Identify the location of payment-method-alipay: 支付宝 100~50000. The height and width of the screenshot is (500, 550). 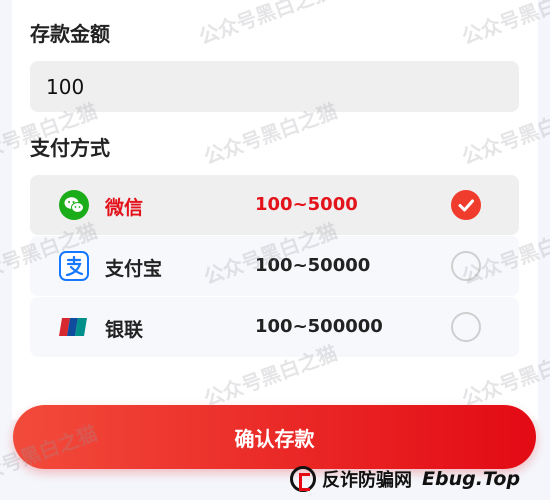
(274, 266).